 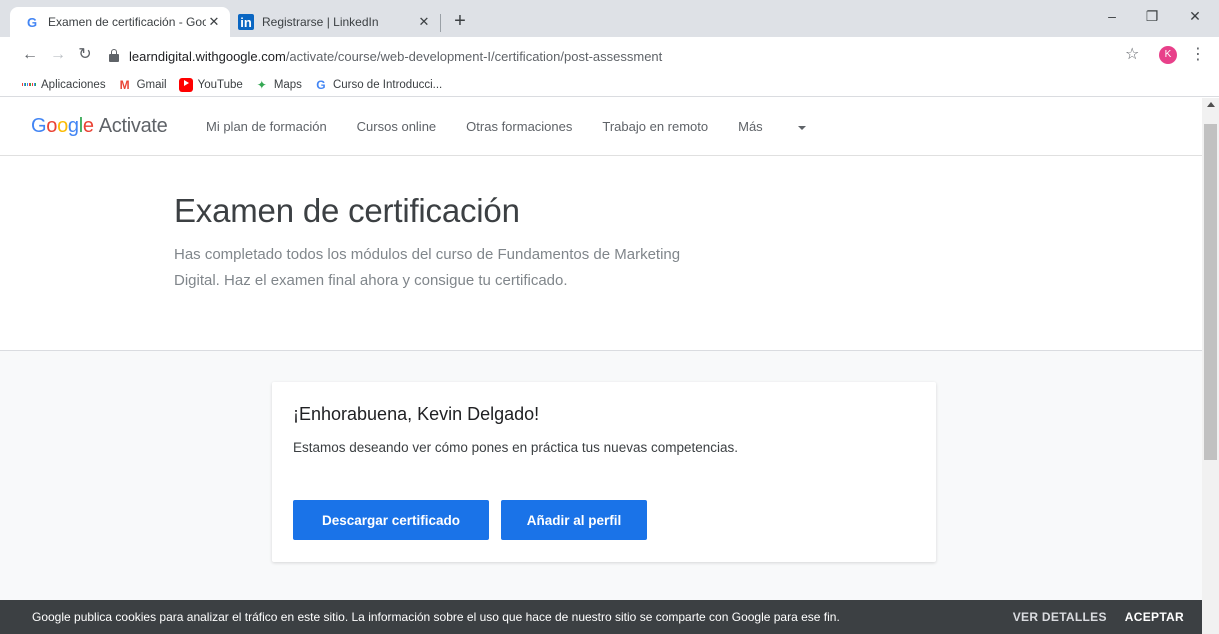 I want to click on bookmark-label: Maps, so click(x=287, y=84).